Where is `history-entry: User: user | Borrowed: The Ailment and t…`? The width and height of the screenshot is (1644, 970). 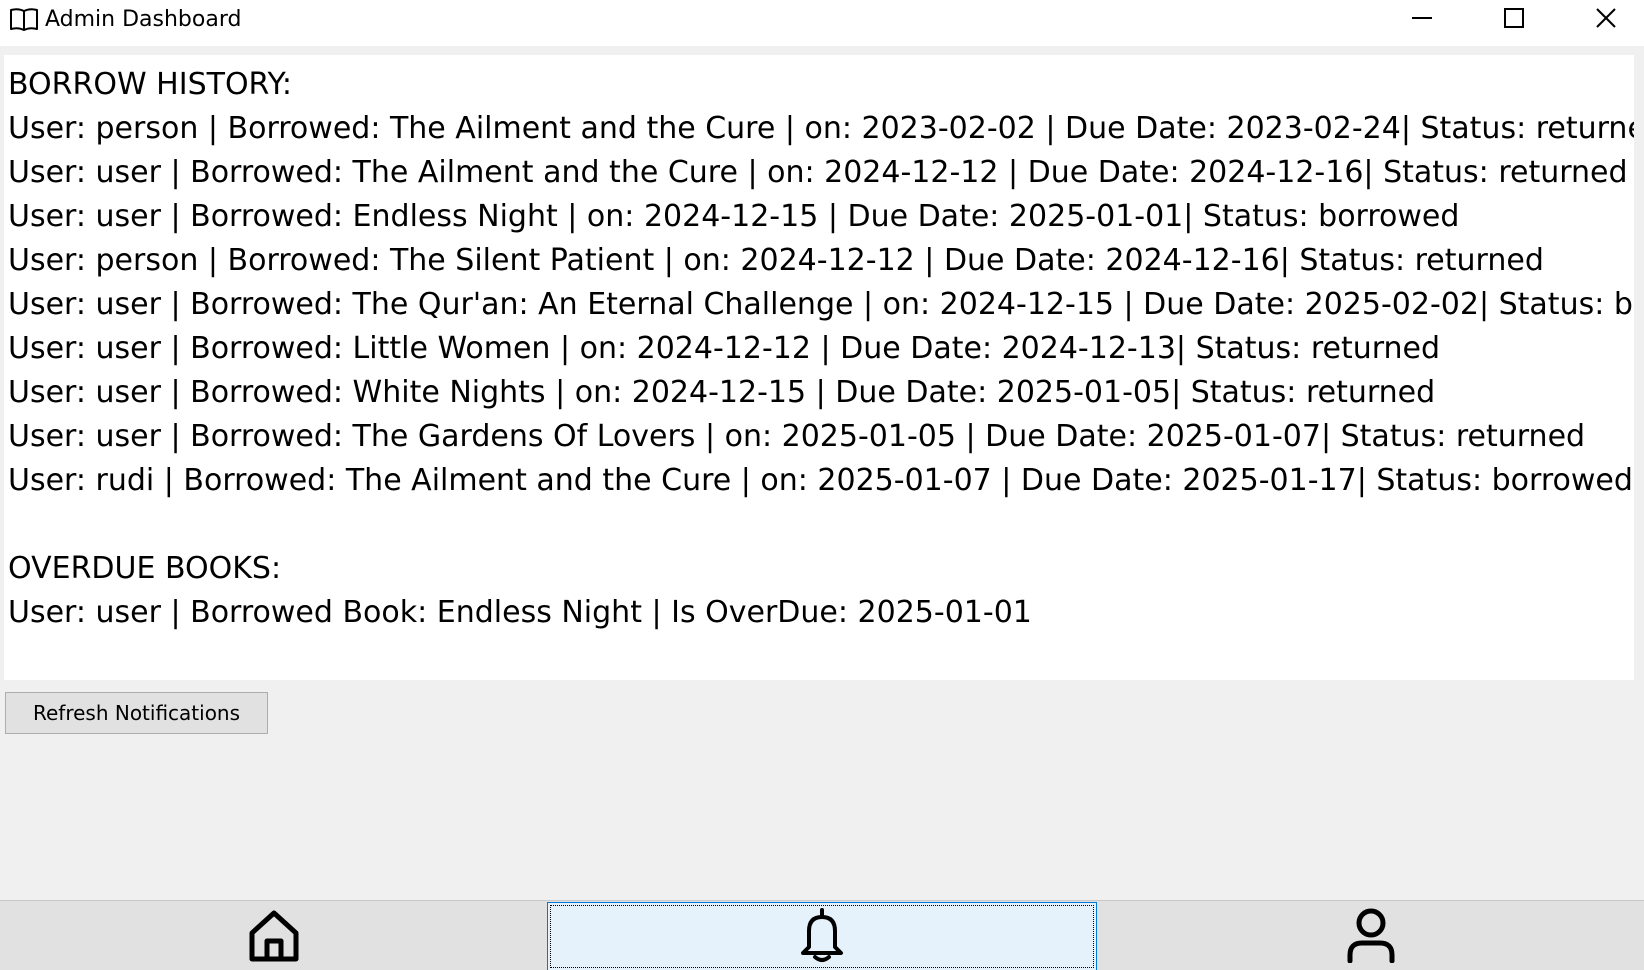
history-entry: User: user | Borrowed: The Ailment and t… is located at coordinates (818, 172).